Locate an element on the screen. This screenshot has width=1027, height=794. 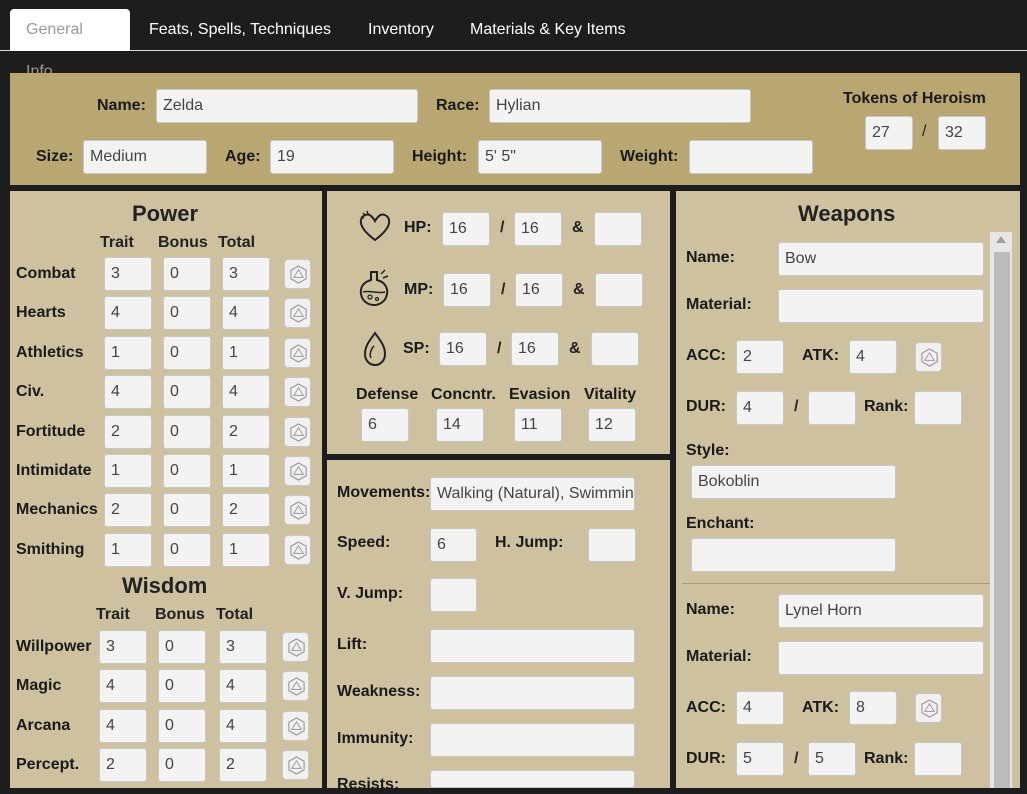
skill-bonus-intimidate: 0 is located at coordinates (187, 471).